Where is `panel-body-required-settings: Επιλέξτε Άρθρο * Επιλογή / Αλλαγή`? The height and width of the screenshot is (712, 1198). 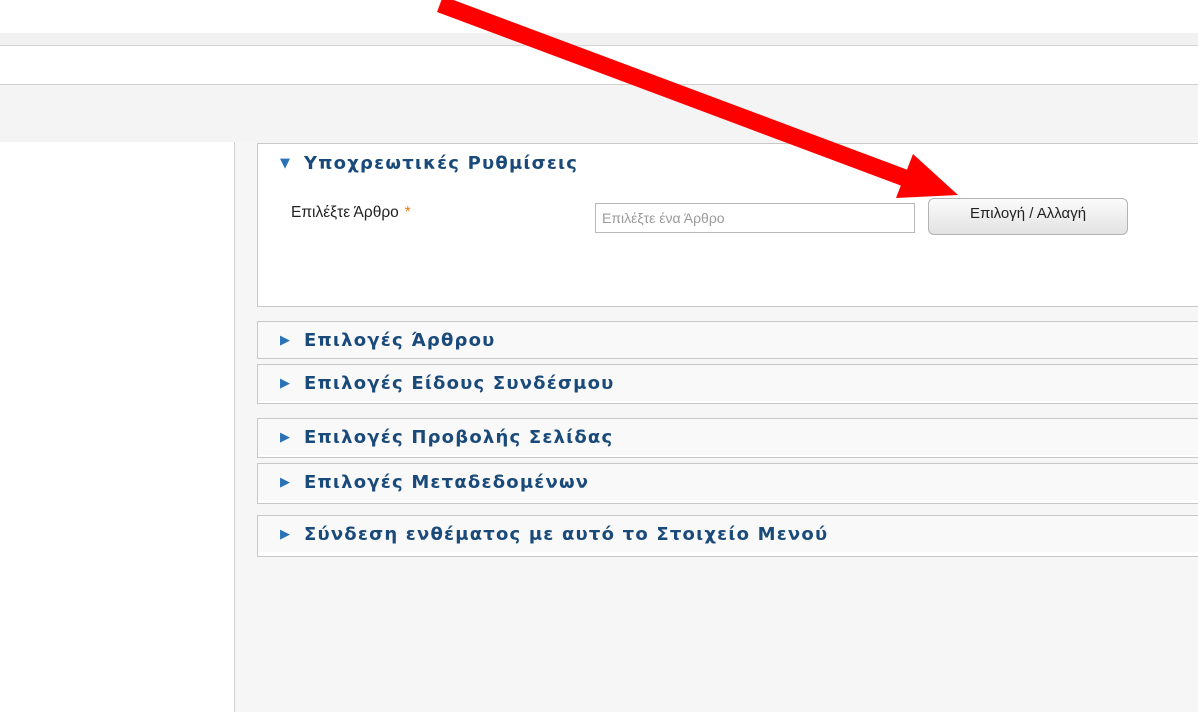
panel-body-required-settings: Επιλέξτε Άρθρο * Επιλογή / Αλλαγή is located at coordinates (728, 234).